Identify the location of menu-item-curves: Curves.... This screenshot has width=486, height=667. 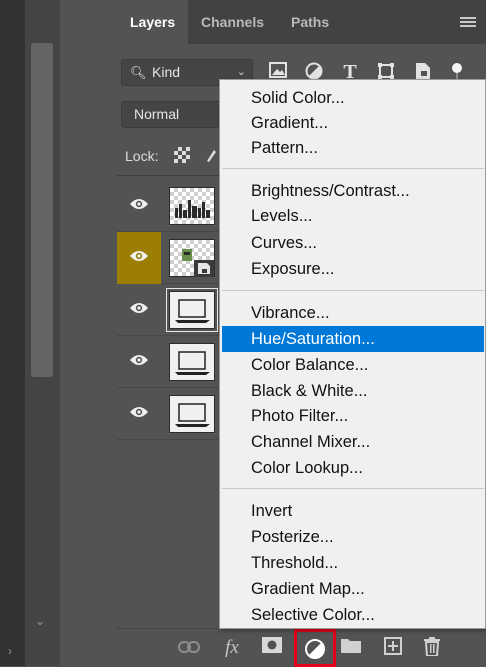
(353, 243).